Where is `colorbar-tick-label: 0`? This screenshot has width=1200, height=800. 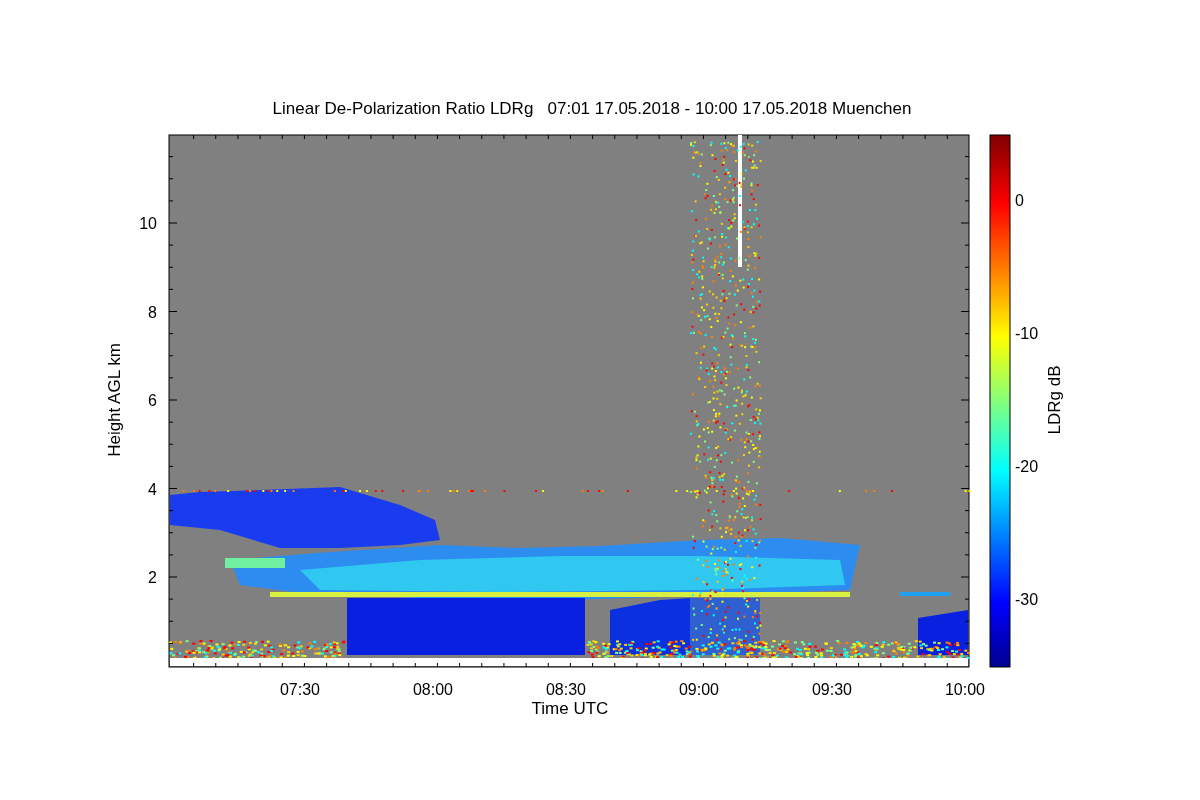 colorbar-tick-label: 0 is located at coordinates (1019, 200).